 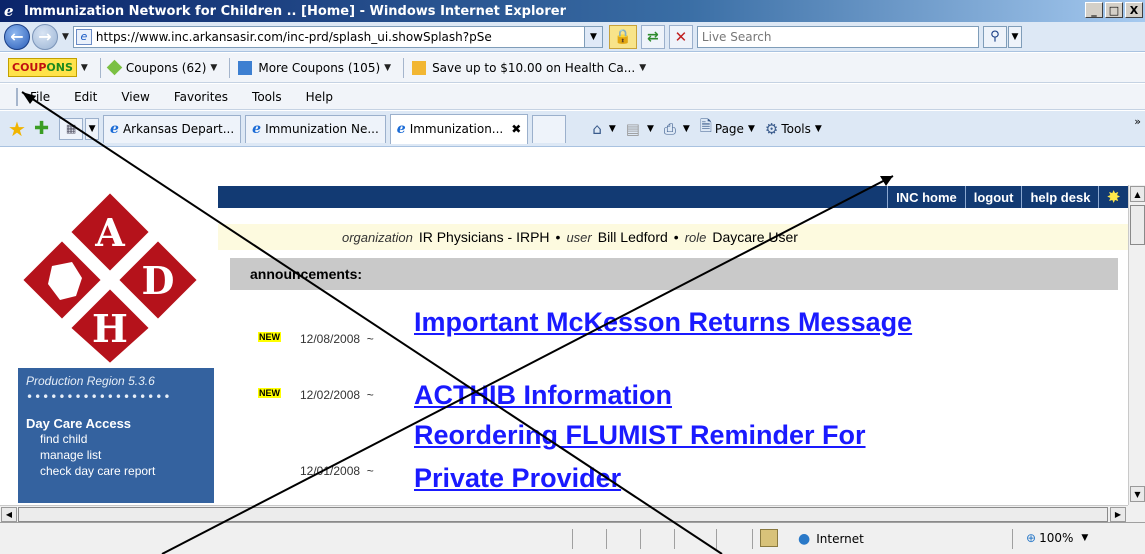 What do you see at coordinates (549, 128) in the screenshot?
I see `new-tab-button` at bounding box center [549, 128].